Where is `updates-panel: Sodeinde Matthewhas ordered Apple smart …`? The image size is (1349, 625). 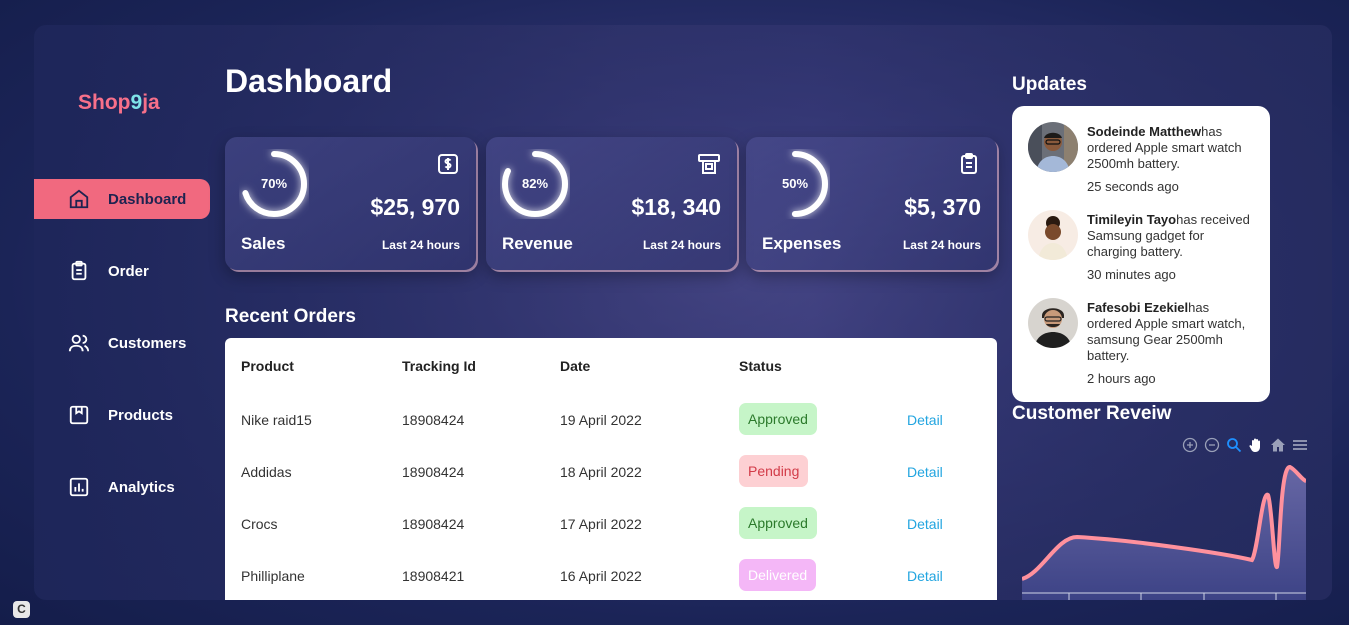
updates-panel: Sodeinde Matthewhas ordered Apple smart … is located at coordinates (1141, 254).